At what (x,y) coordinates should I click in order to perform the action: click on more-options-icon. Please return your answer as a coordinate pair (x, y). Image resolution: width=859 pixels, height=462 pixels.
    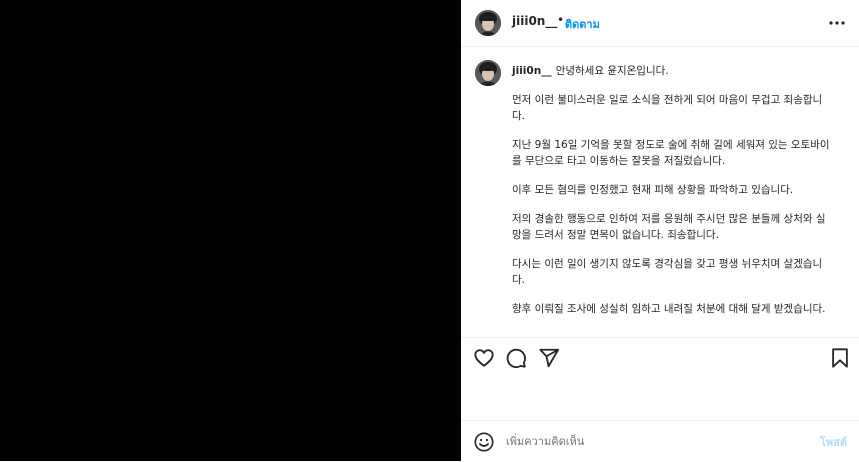
    Looking at the image, I should click on (837, 23).